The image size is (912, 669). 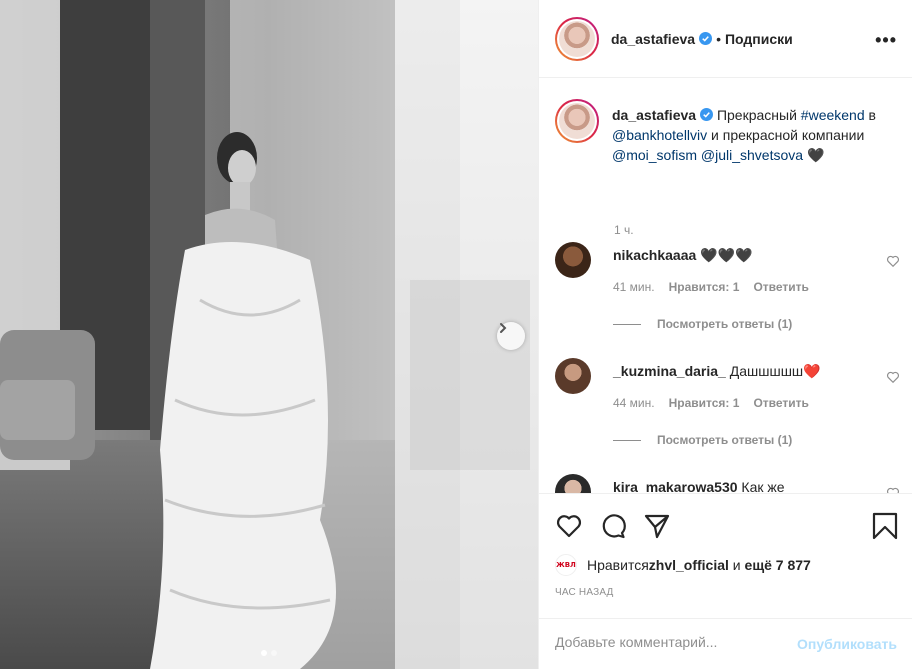 What do you see at coordinates (759, 39) in the screenshot?
I see `follow-status-button: Подписки` at bounding box center [759, 39].